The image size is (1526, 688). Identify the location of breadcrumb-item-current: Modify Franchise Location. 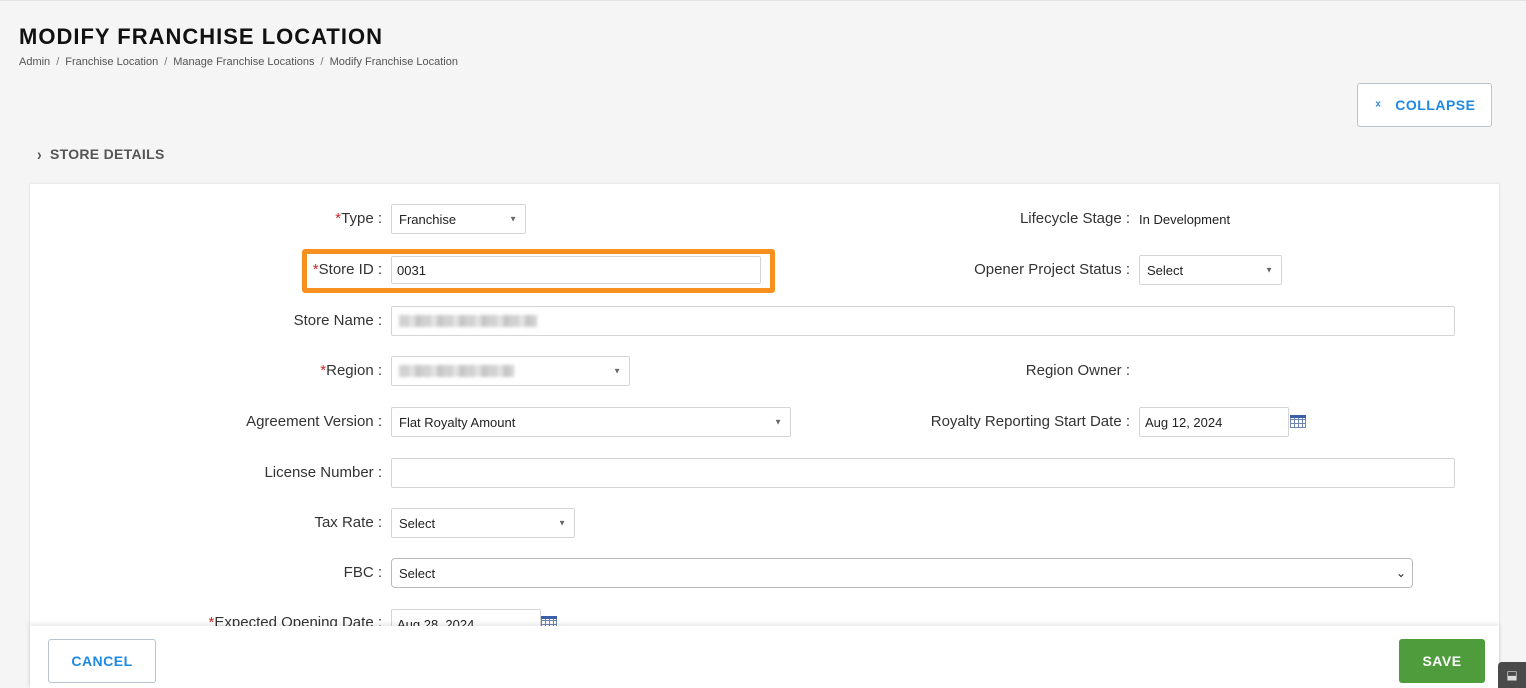
(393, 62).